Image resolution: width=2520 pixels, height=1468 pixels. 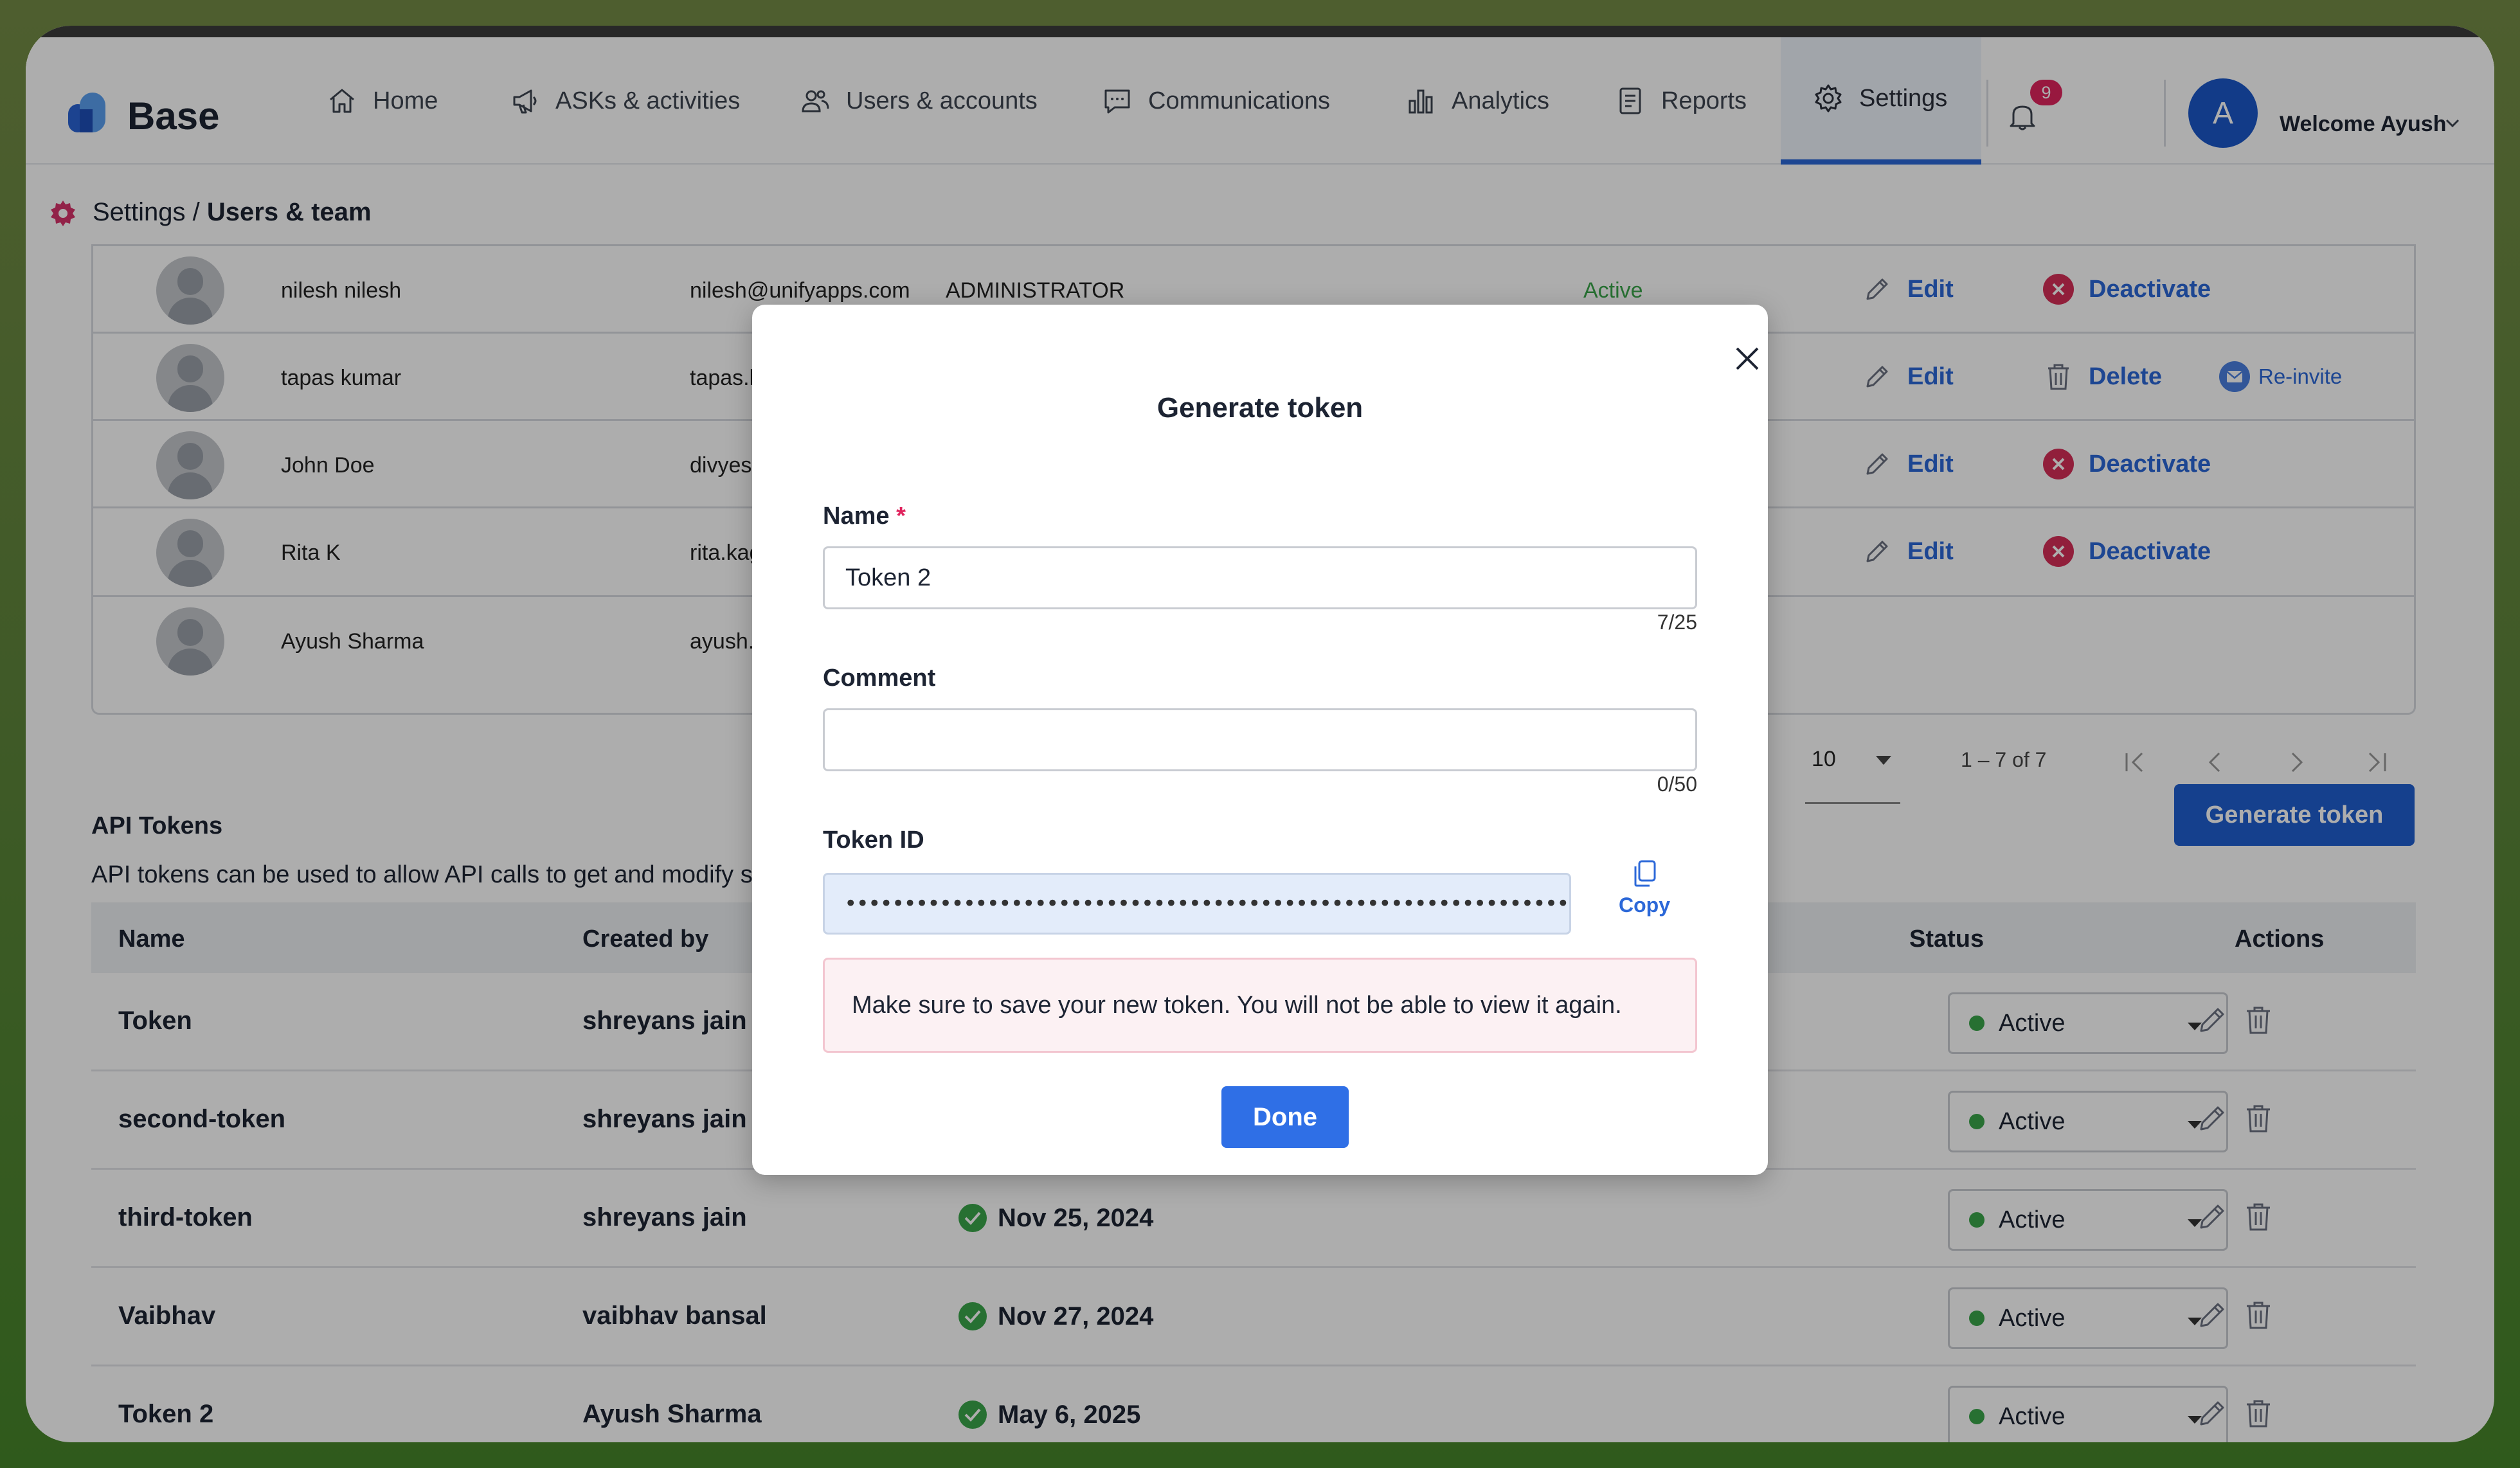 I want to click on name-label-text: Name, so click(x=856, y=516).